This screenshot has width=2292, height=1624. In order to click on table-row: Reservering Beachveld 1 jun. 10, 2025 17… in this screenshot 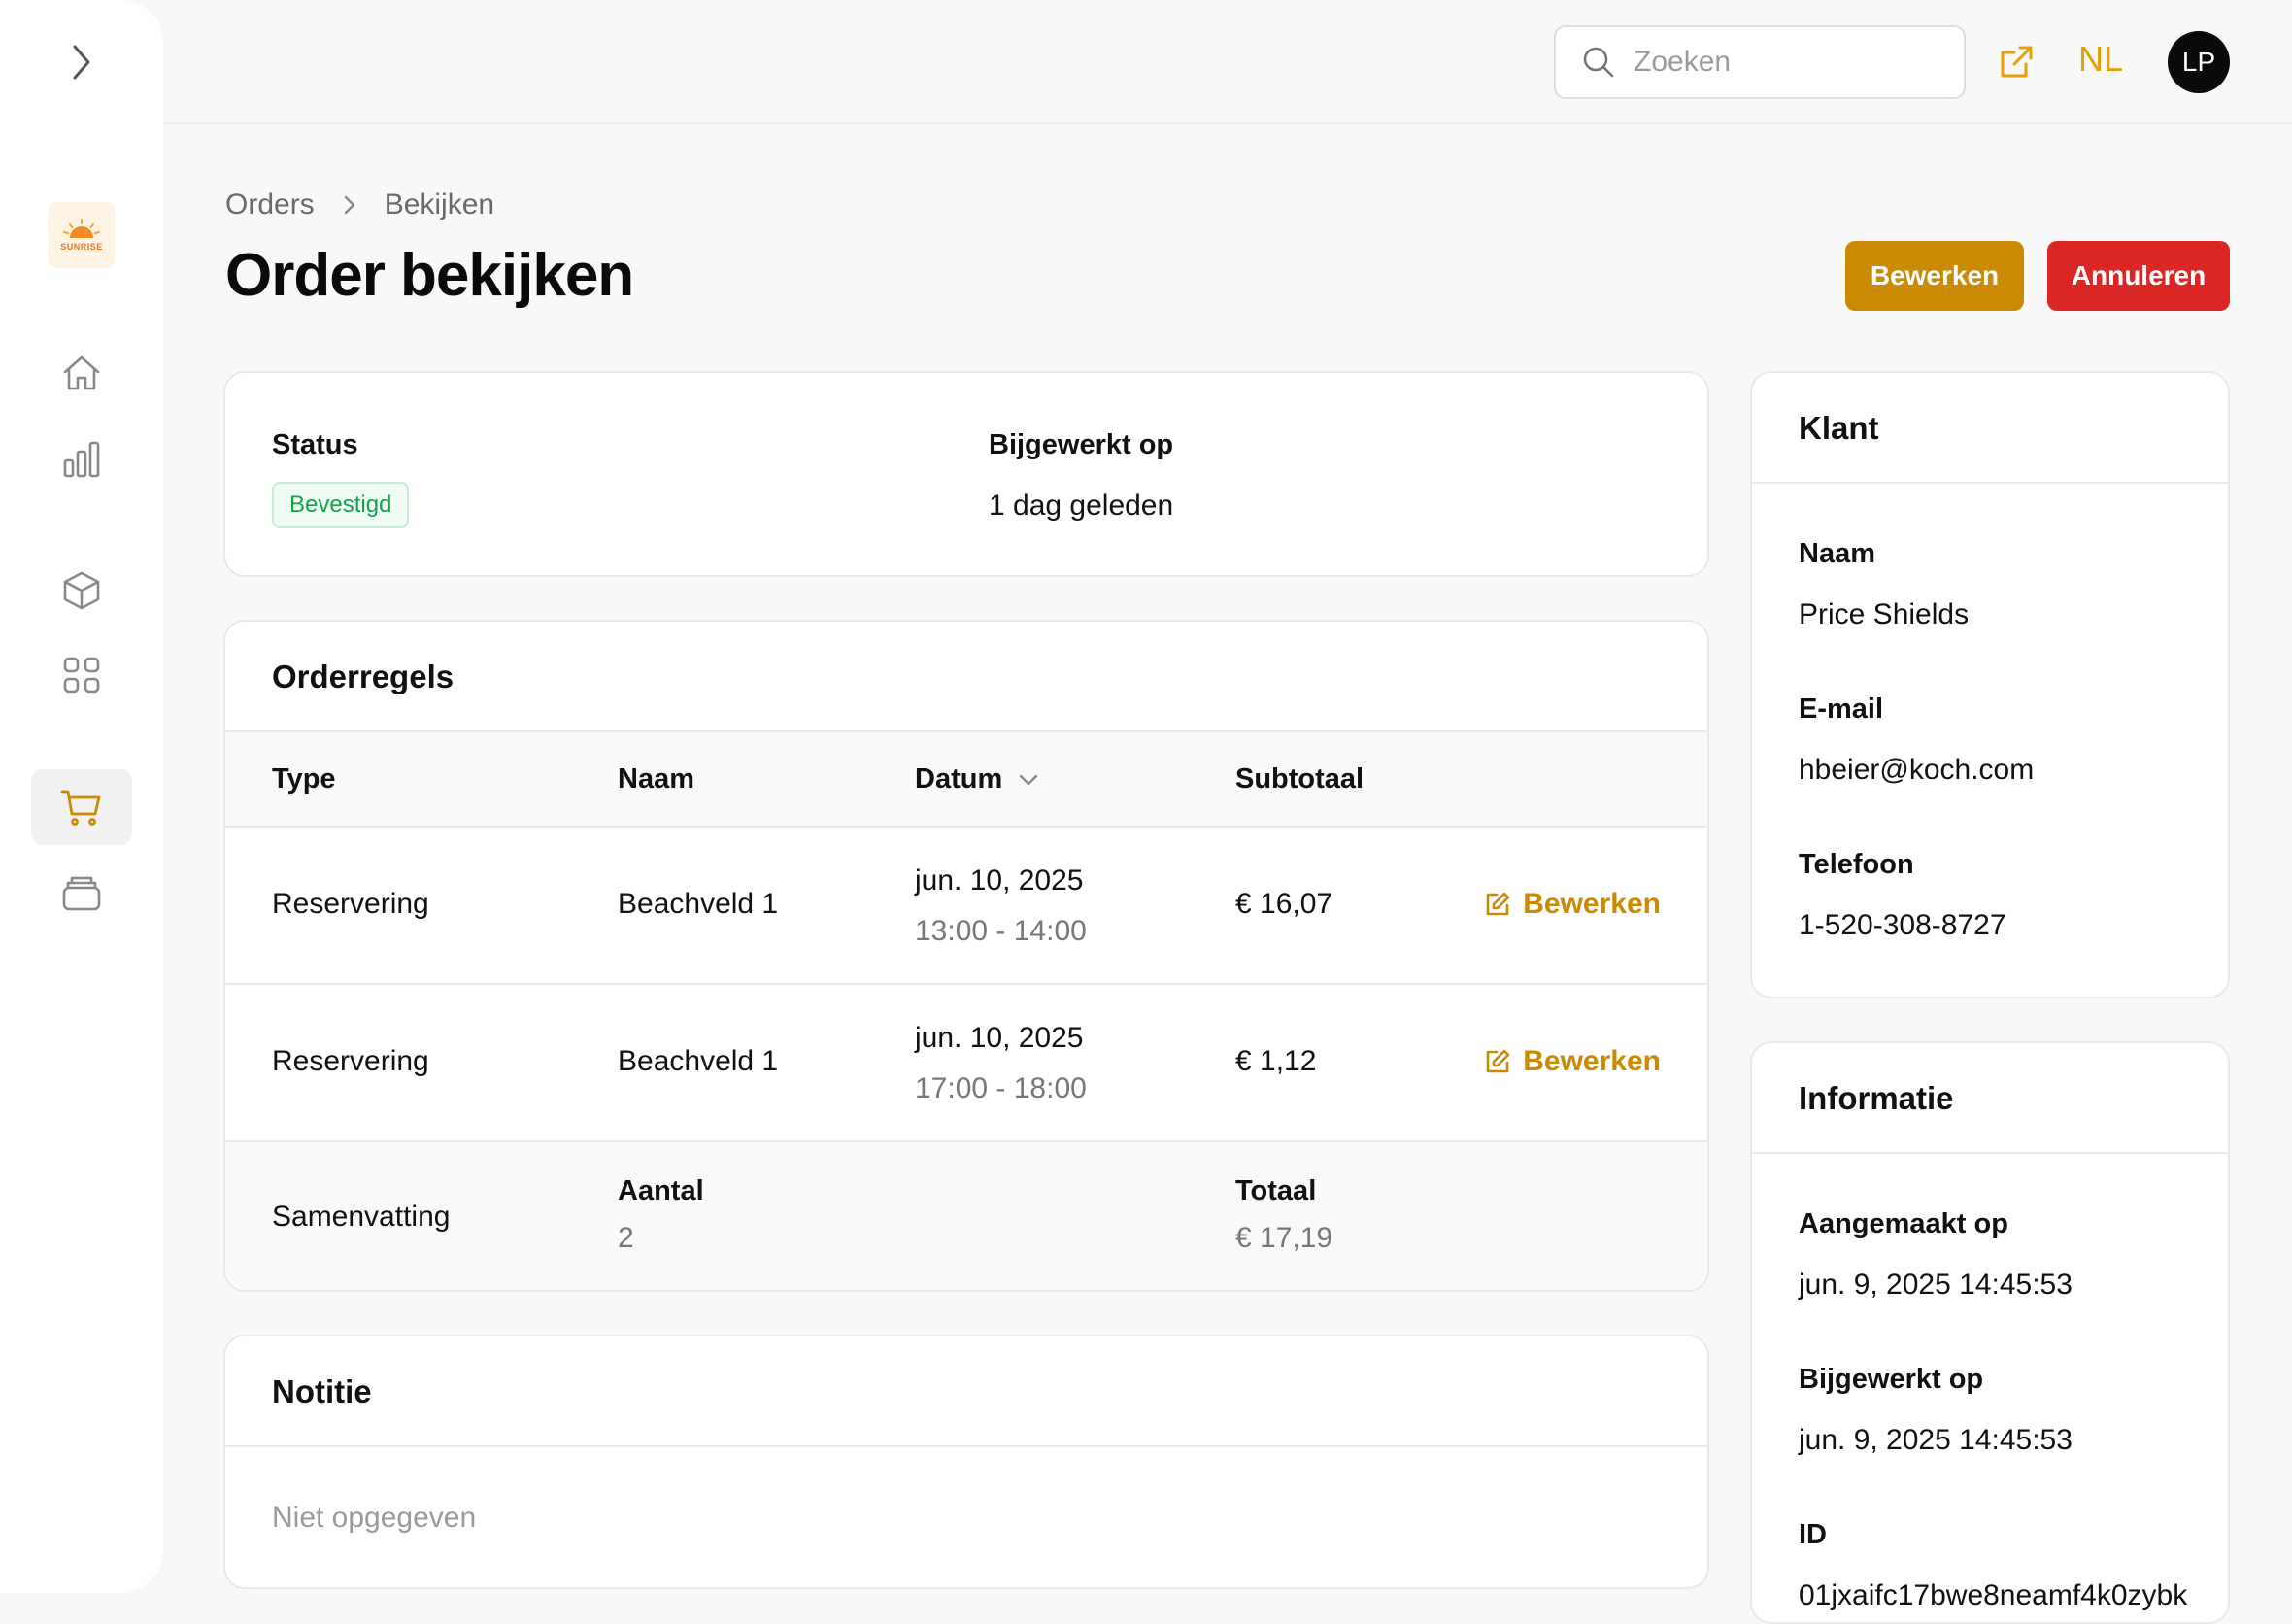, I will do `click(966, 1063)`.